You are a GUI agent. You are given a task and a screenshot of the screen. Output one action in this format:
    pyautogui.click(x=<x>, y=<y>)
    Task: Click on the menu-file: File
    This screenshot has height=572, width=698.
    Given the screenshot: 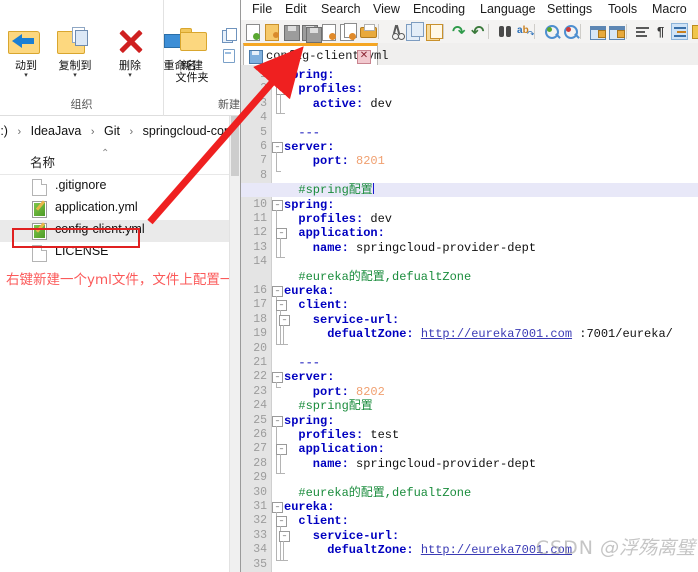 What is the action you would take?
    pyautogui.click(x=262, y=9)
    